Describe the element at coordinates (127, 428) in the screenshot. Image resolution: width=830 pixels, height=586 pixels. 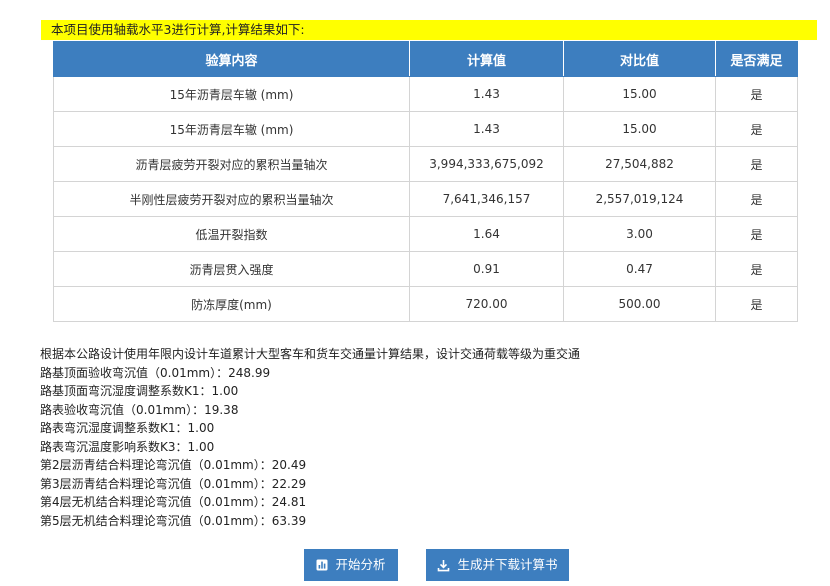
I see `surface-humidity-coefficient: 路表弯沉湿度调整系数K1：1.00` at that location.